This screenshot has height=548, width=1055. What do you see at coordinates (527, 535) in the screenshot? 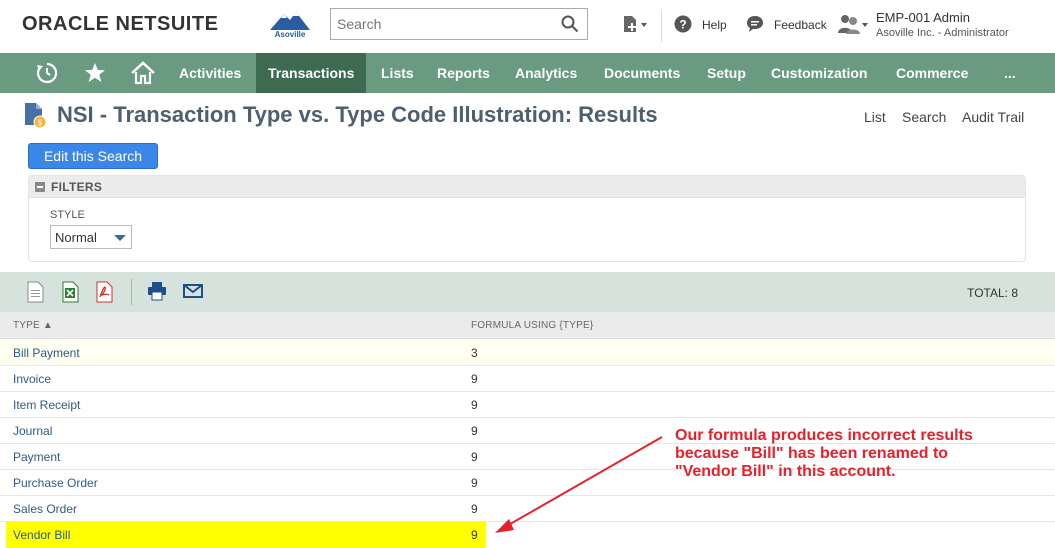
I see `table-row: Vendor Bill 9` at bounding box center [527, 535].